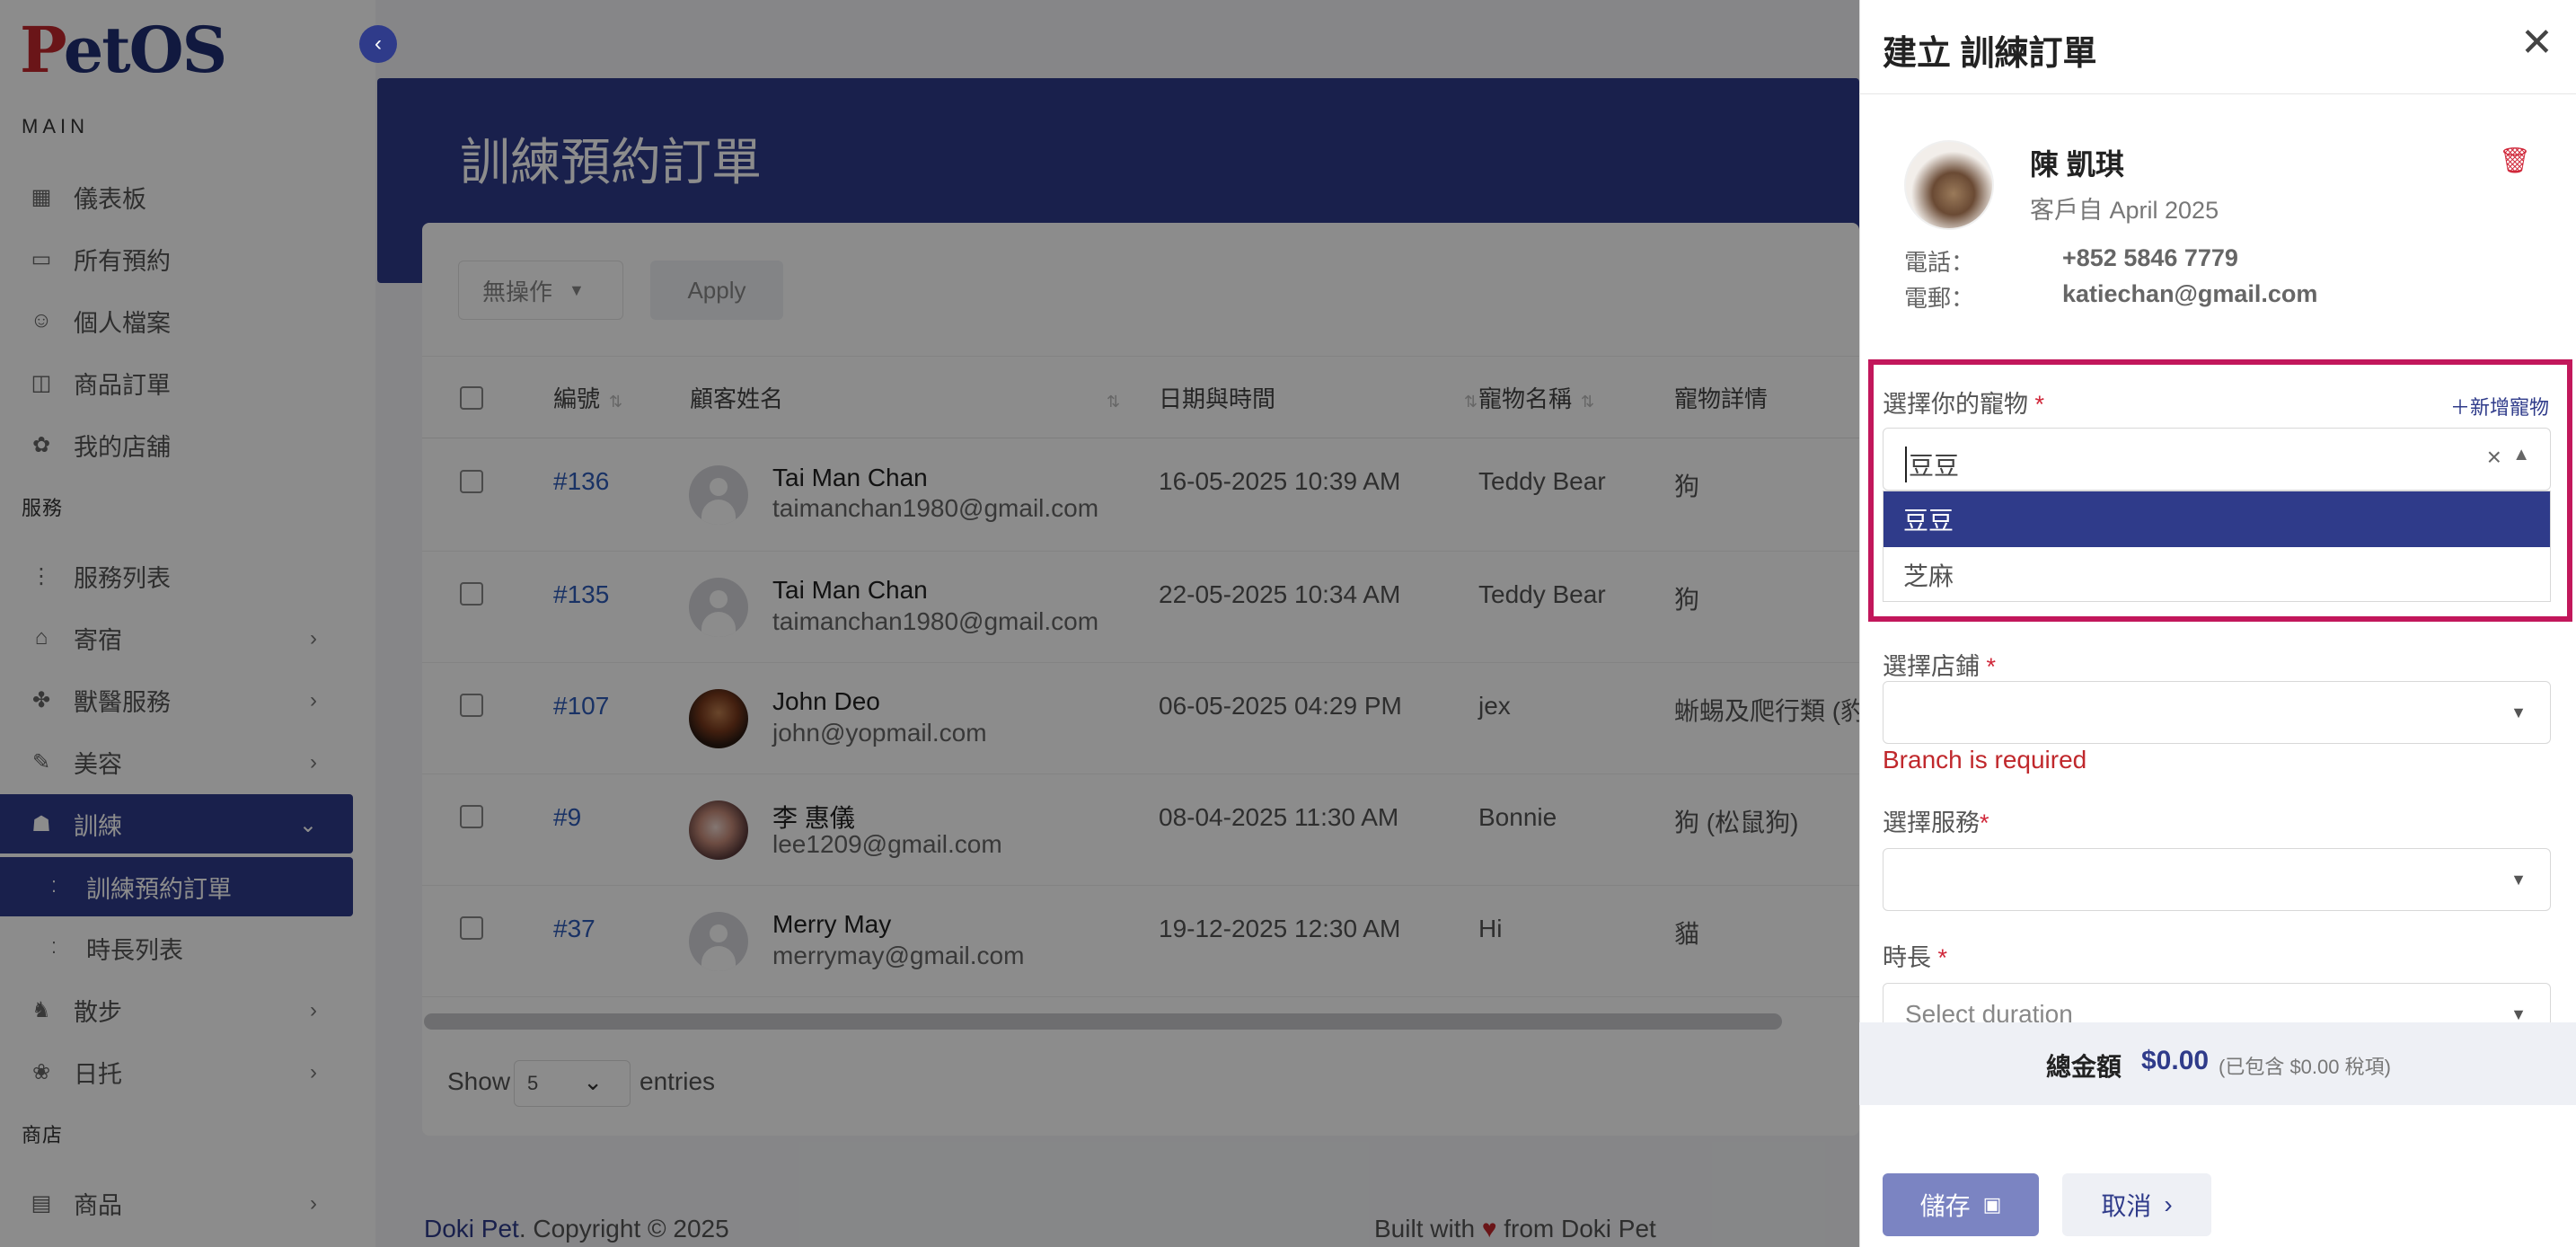  What do you see at coordinates (2305, 1067) in the screenshot?
I see `total-tax: (已包含 $0.00 稅項)` at bounding box center [2305, 1067].